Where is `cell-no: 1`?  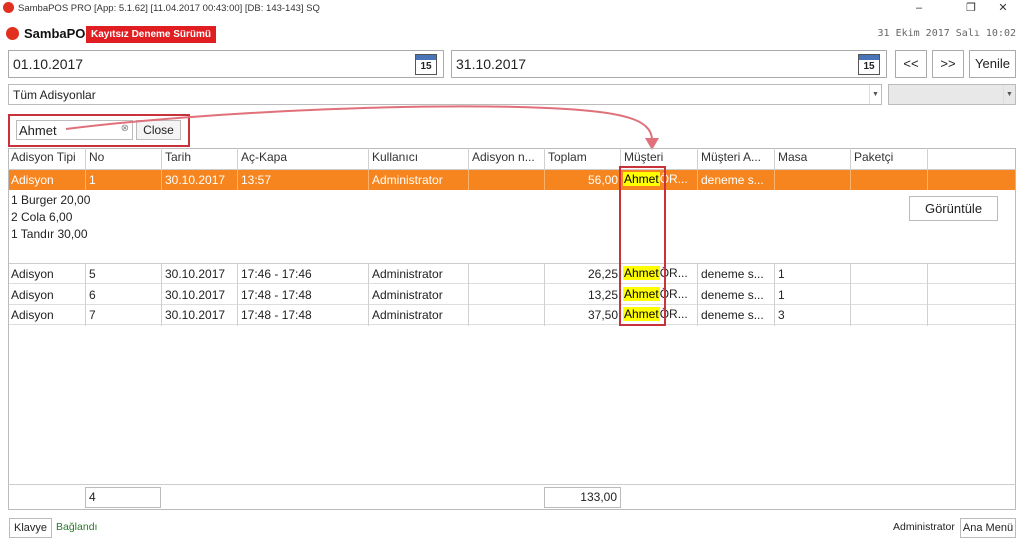
cell-no: 1 is located at coordinates (92, 180).